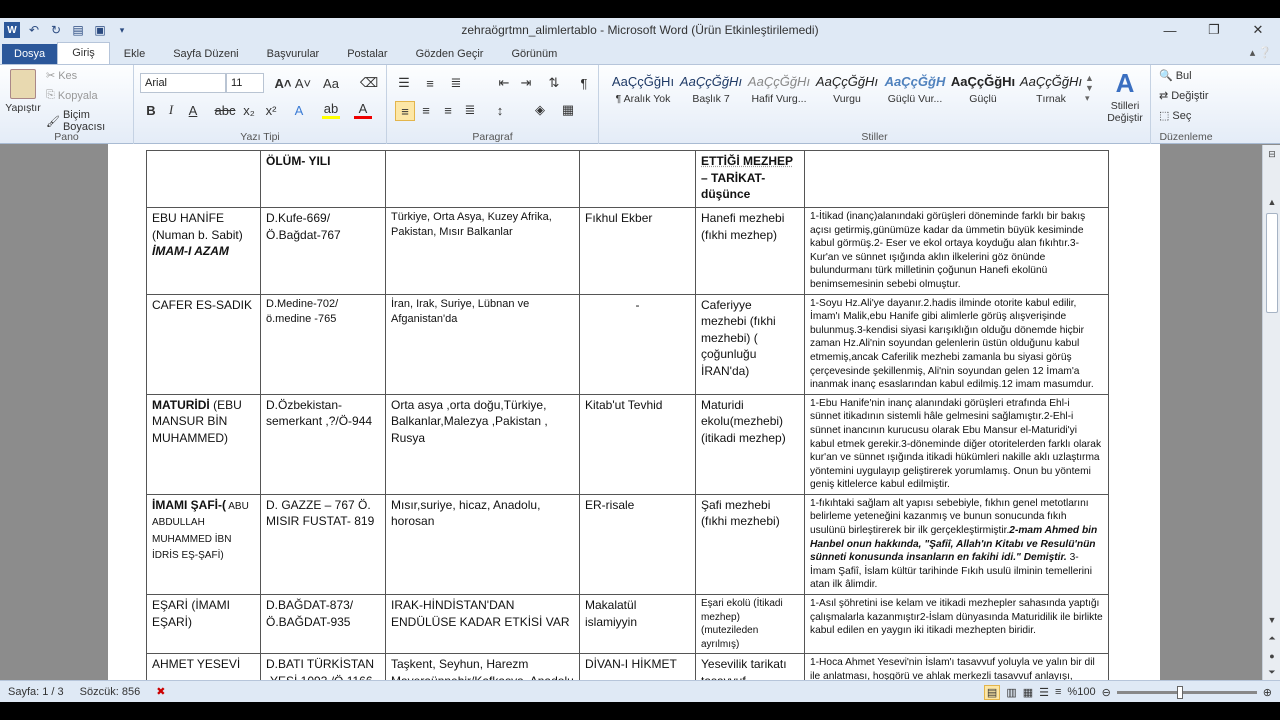 The width and height of the screenshot is (1280, 720). I want to click on justify-button: ≣, so click(470, 110).